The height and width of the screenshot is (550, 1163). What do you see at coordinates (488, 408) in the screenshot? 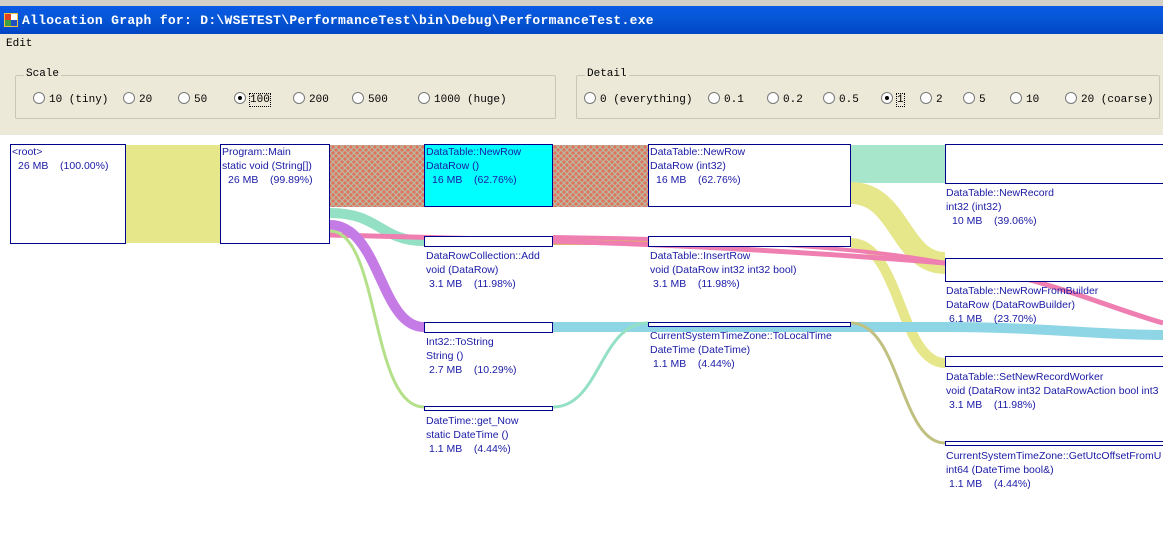
I see `node-datetime-getnow` at bounding box center [488, 408].